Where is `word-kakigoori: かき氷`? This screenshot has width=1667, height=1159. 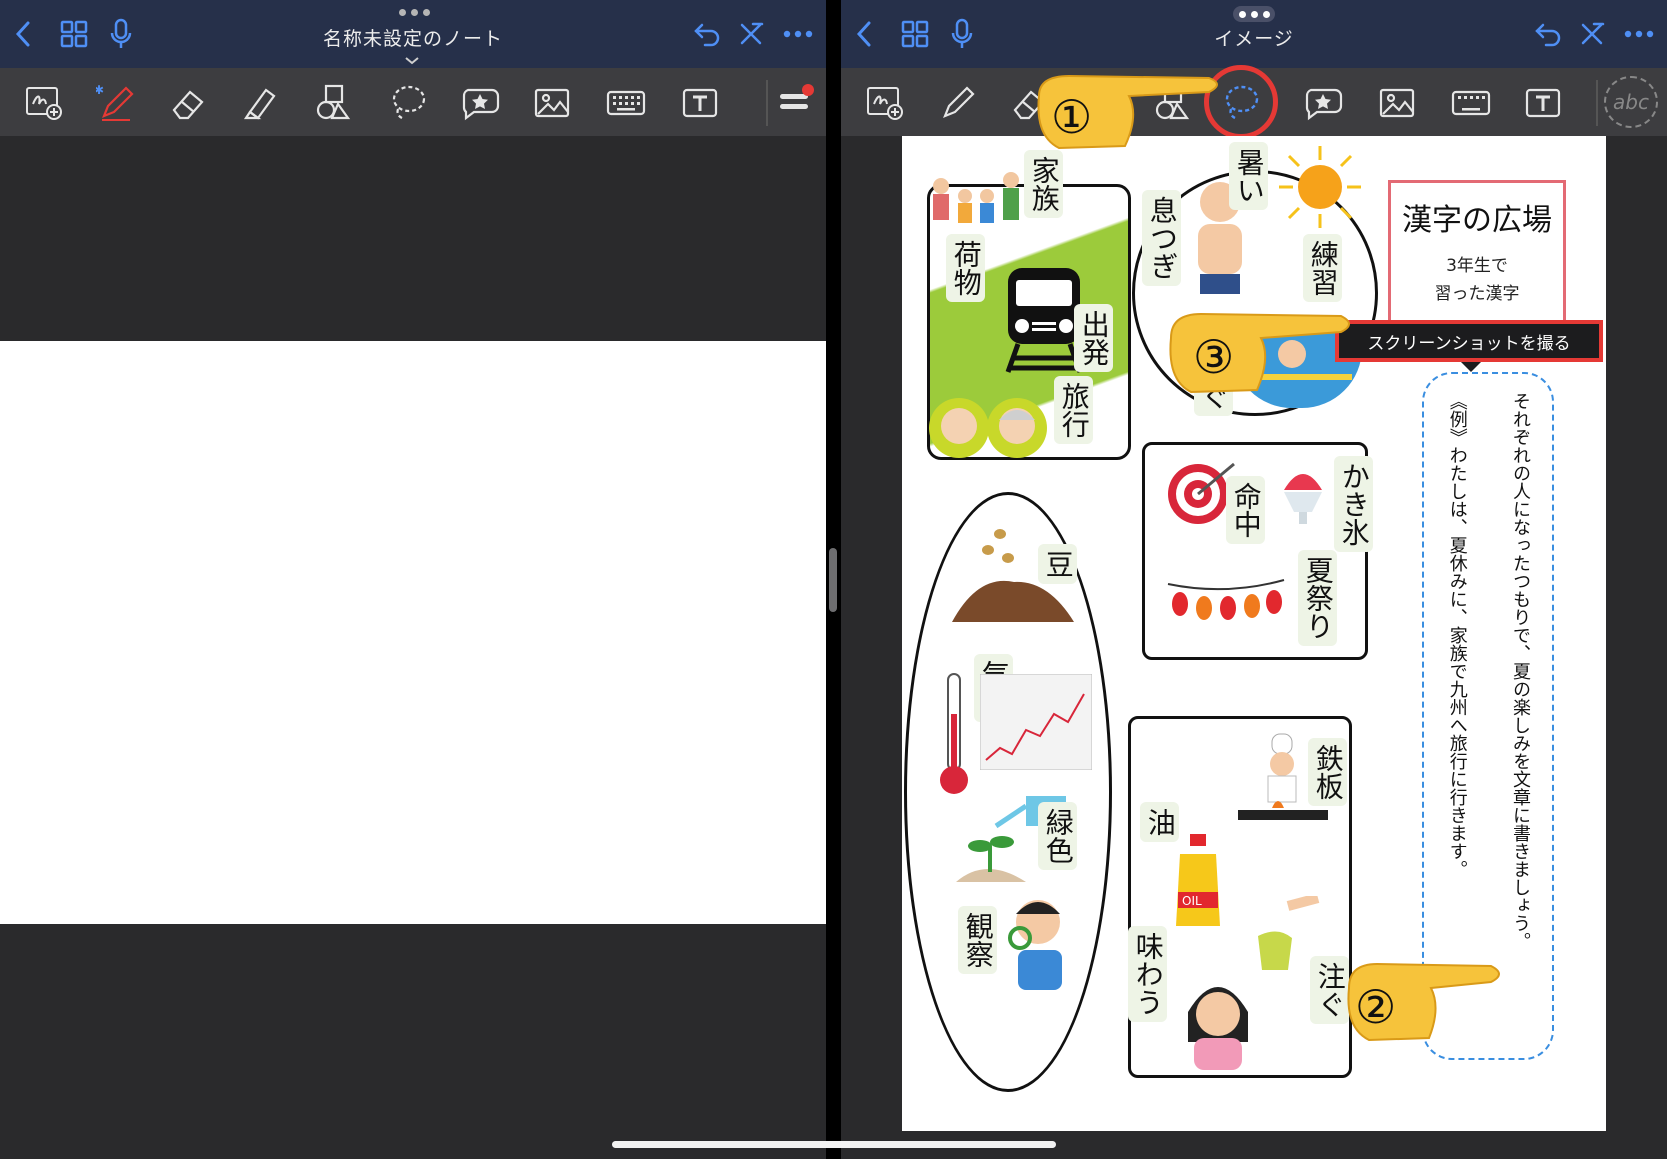 word-kakigoori: かき氷 is located at coordinates (1353, 504).